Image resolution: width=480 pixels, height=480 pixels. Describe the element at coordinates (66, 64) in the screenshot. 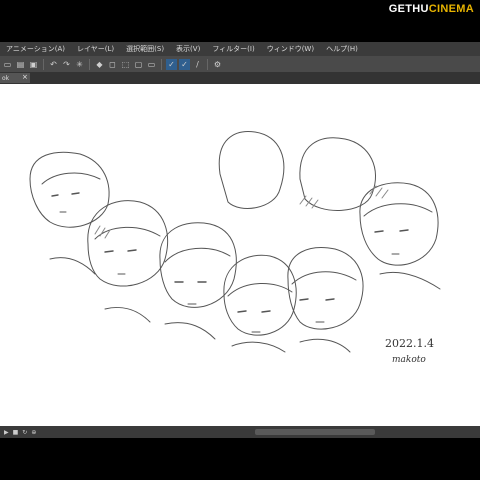

I see `redo-icon: ↷` at that location.